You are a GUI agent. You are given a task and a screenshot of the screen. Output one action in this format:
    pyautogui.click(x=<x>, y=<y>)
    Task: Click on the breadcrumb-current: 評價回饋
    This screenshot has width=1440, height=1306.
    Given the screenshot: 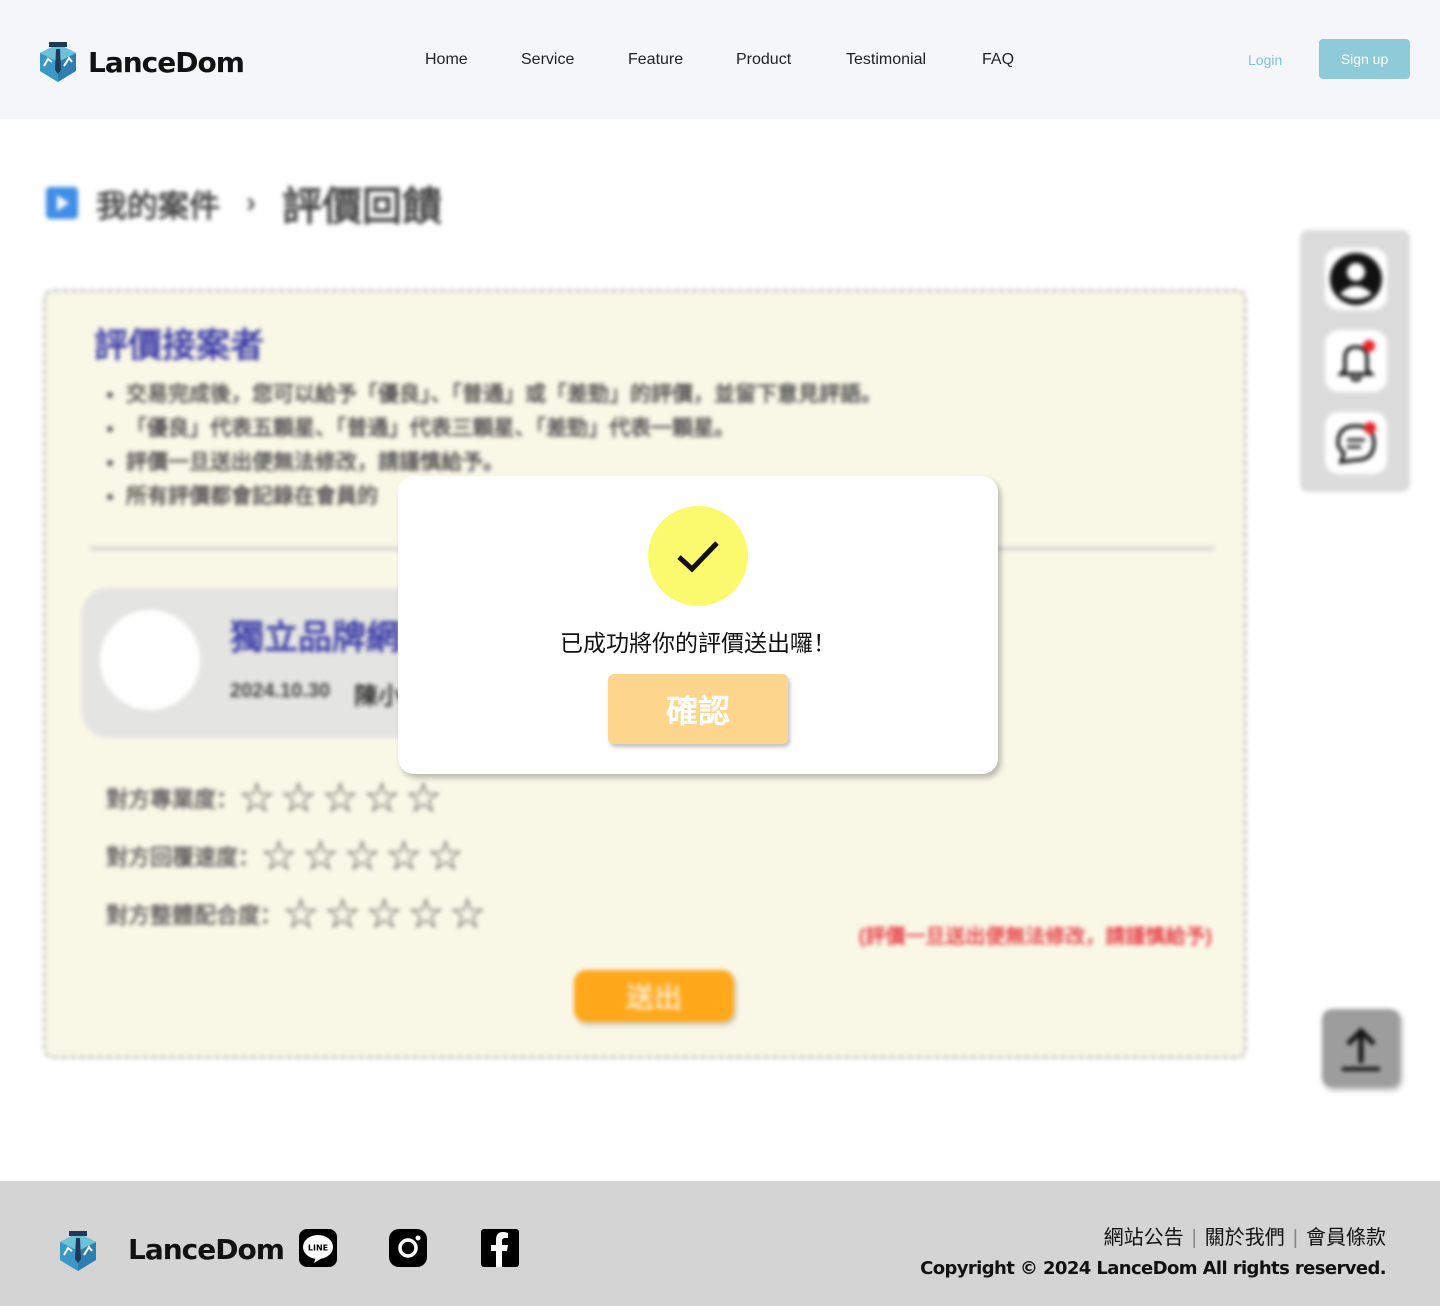 What is the action you would take?
    pyautogui.click(x=362, y=207)
    